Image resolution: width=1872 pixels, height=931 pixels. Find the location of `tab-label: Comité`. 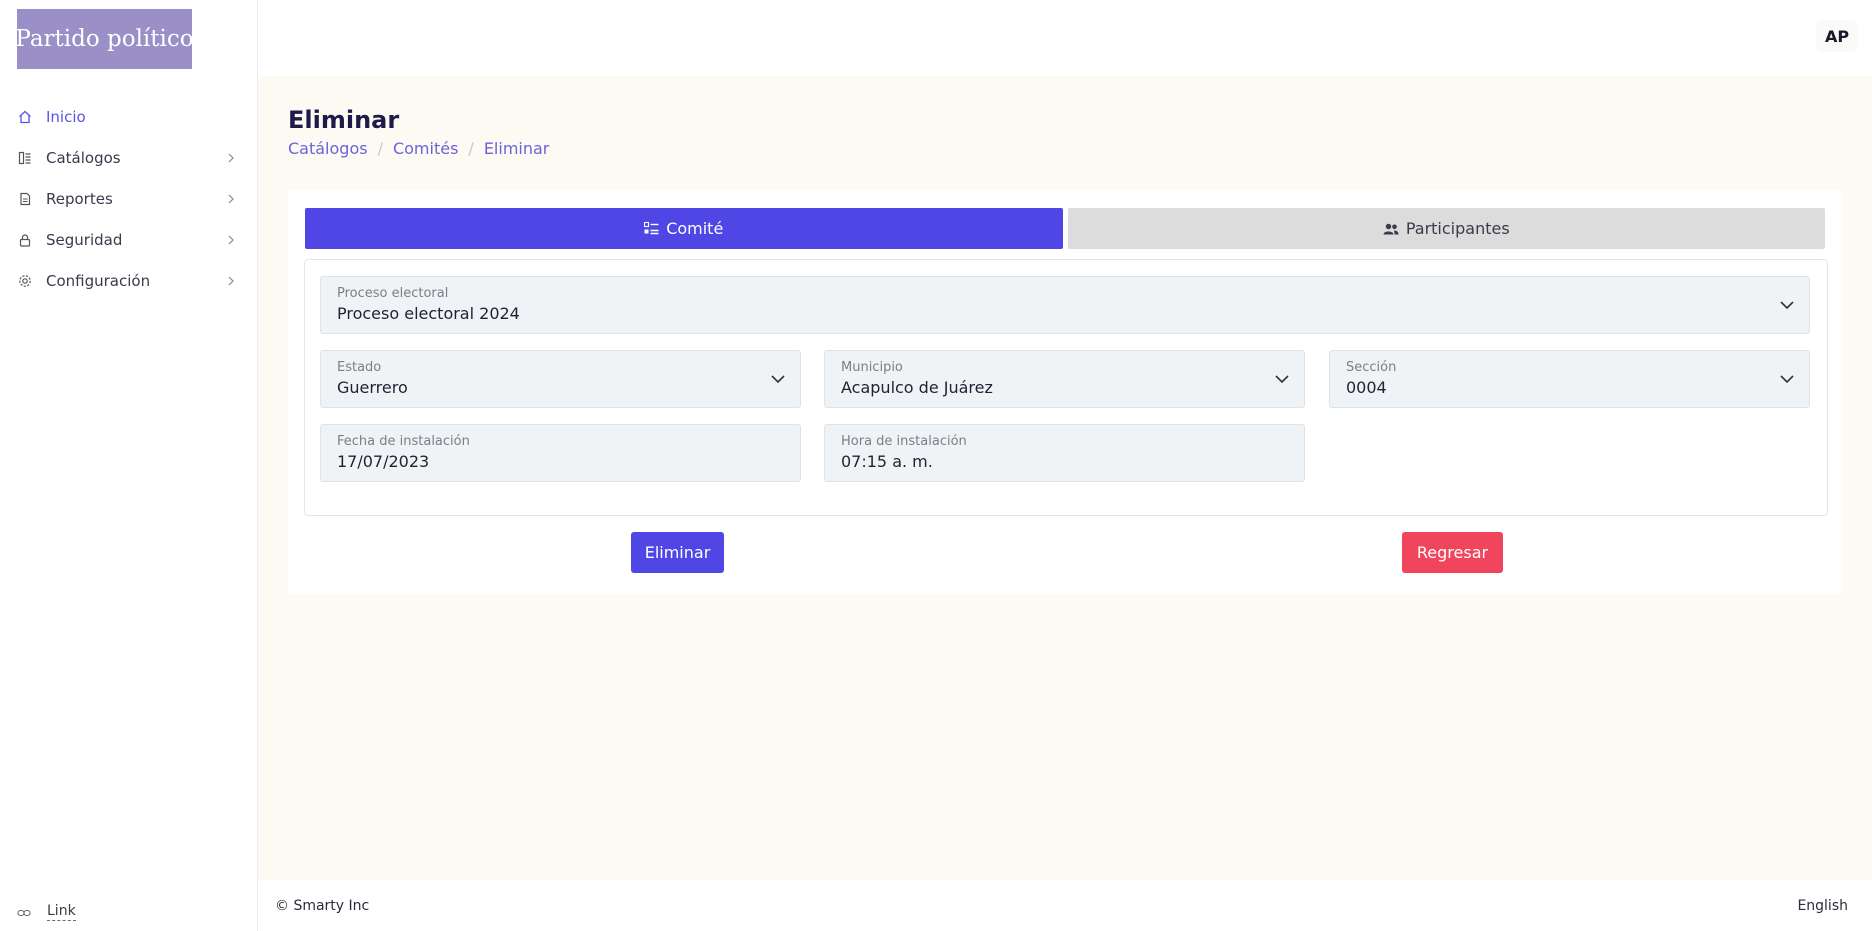

tab-label: Comité is located at coordinates (695, 228).